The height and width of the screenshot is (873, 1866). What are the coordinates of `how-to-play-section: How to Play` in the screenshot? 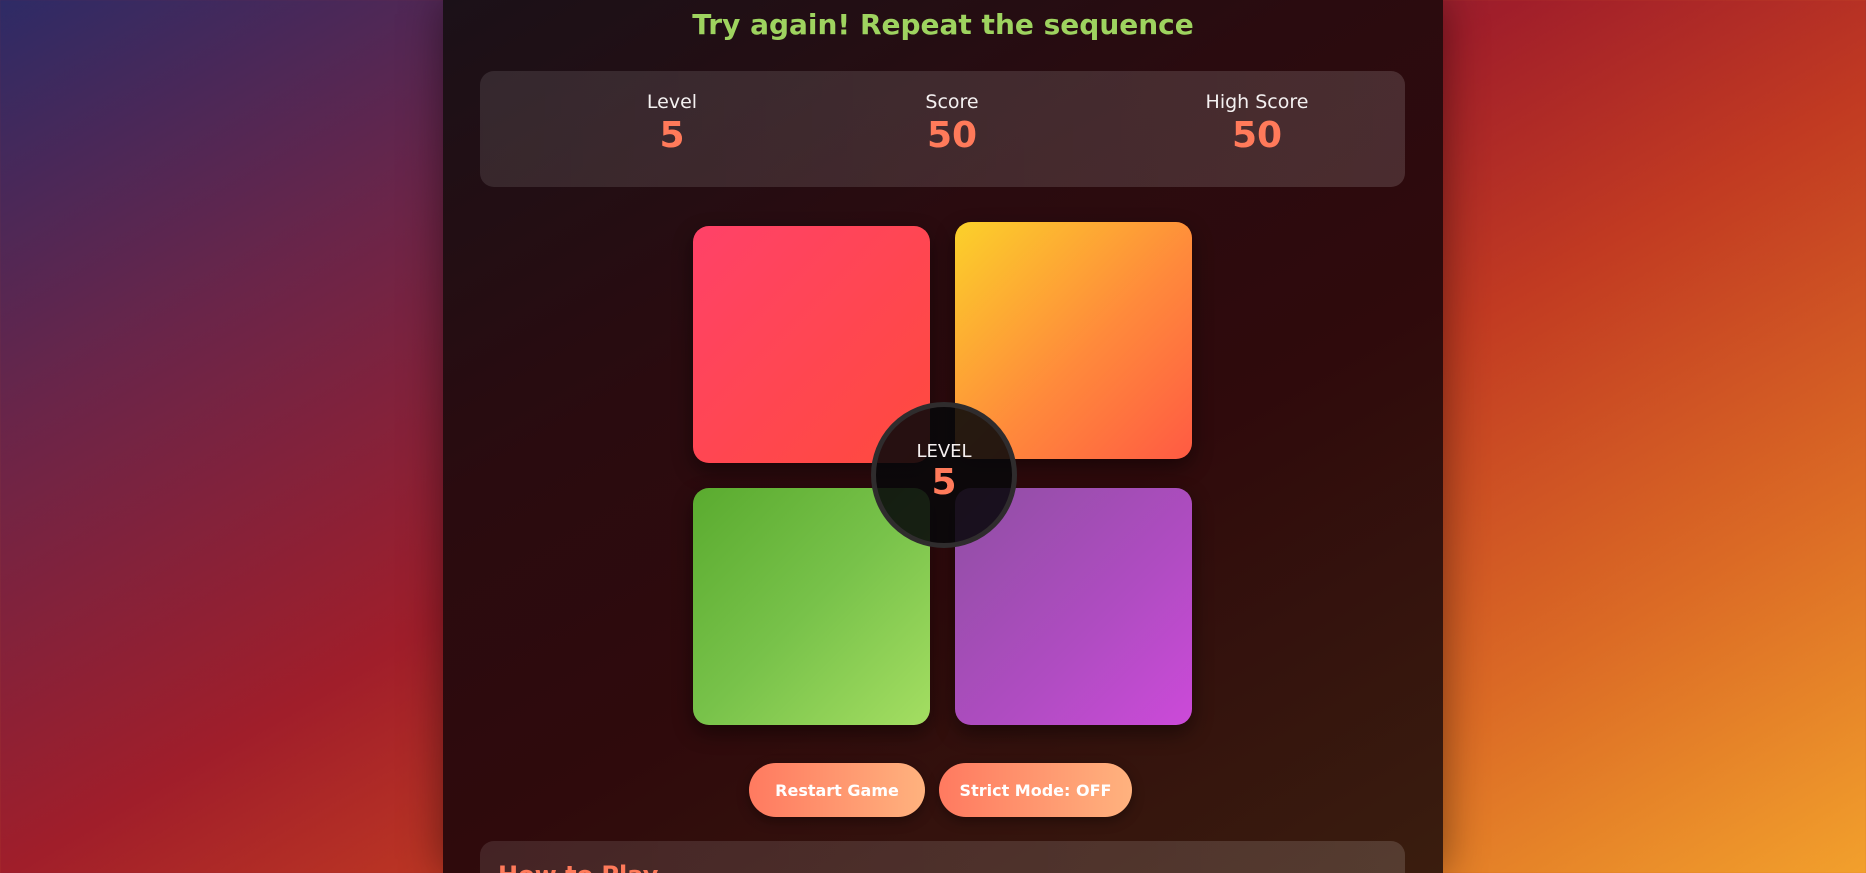 It's located at (942, 857).